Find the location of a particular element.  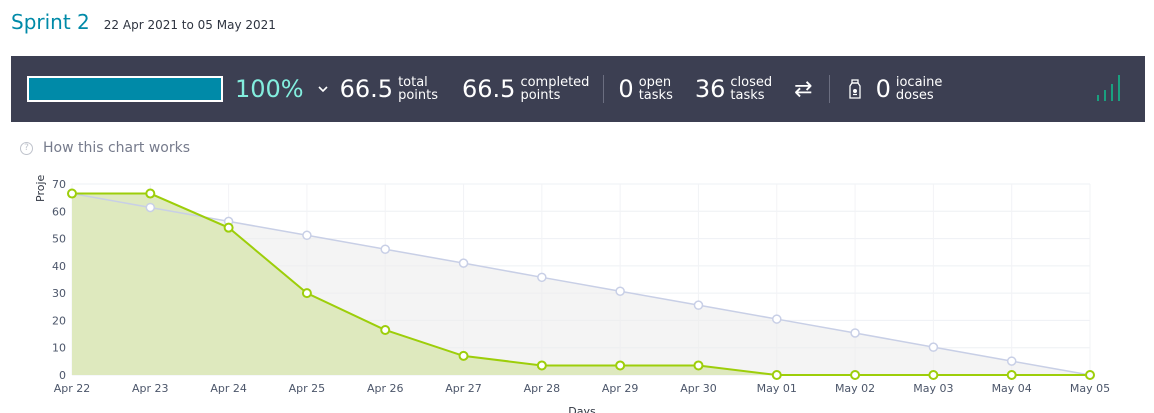

question-mark-icon: ? is located at coordinates (26, 148).